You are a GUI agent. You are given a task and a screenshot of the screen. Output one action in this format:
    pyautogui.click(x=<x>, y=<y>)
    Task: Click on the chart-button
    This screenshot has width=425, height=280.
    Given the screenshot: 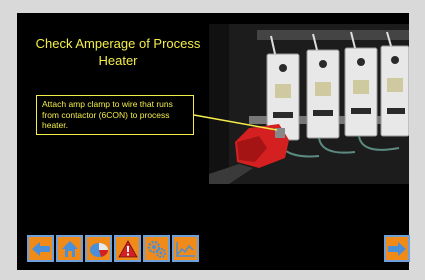 What is the action you would take?
    pyautogui.click(x=98, y=248)
    